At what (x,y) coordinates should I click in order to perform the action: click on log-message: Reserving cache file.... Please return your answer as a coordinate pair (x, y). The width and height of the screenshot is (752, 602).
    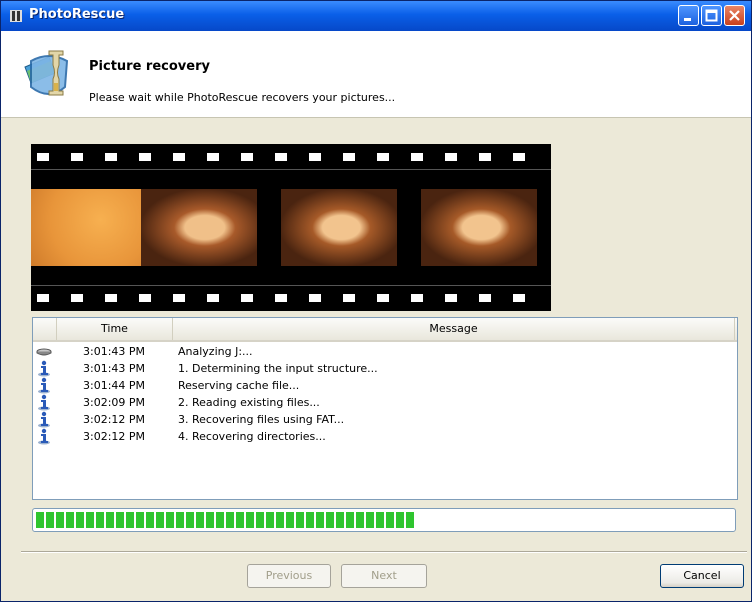
    Looking at the image, I should click on (239, 385).